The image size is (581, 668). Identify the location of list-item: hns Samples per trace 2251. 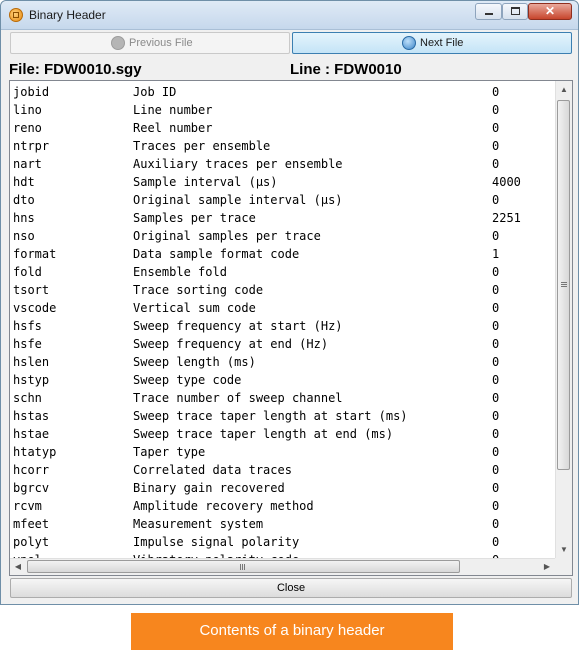
(282, 218).